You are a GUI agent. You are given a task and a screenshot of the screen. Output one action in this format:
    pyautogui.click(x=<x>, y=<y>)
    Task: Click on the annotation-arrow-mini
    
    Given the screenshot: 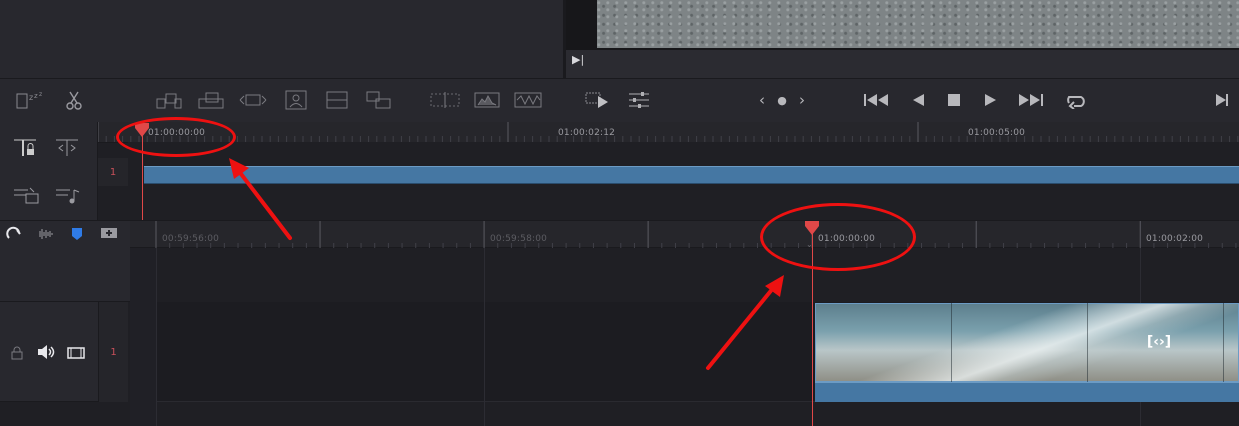 What is the action you would take?
    pyautogui.click(x=260, y=199)
    